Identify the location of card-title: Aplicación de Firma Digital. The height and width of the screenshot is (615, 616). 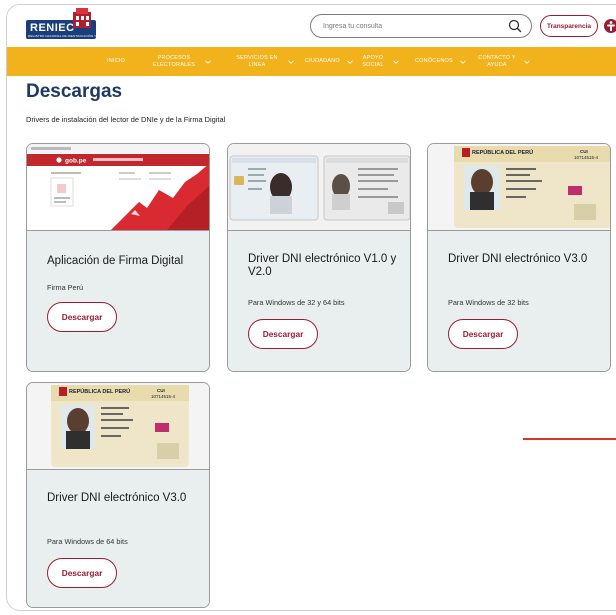
(115, 261).